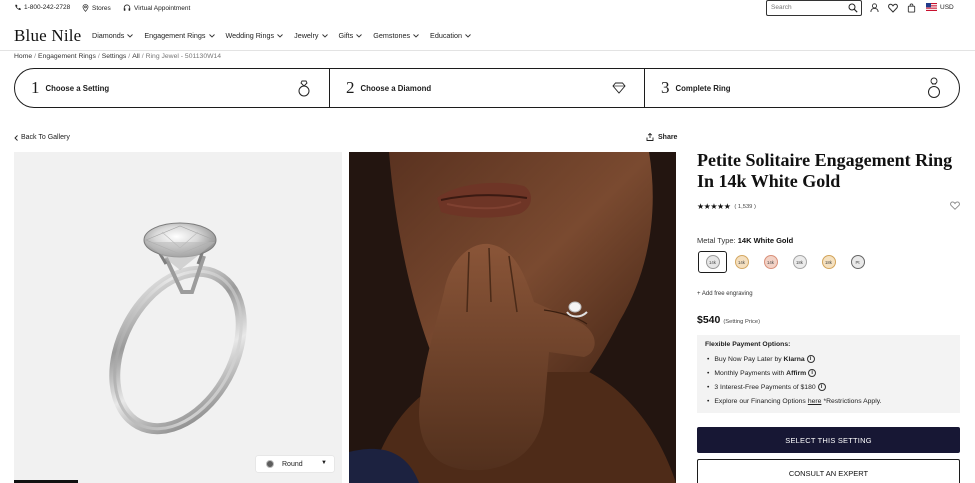 This screenshot has height=483, width=975. I want to click on metal-swatches: 14k 14k 14k 18k 18k Pt, so click(785, 262).